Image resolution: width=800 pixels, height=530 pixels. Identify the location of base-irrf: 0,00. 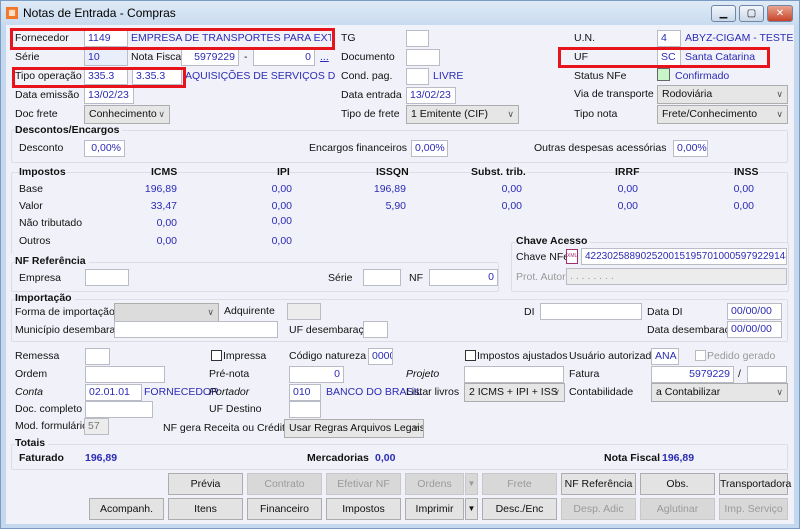
(627, 189).